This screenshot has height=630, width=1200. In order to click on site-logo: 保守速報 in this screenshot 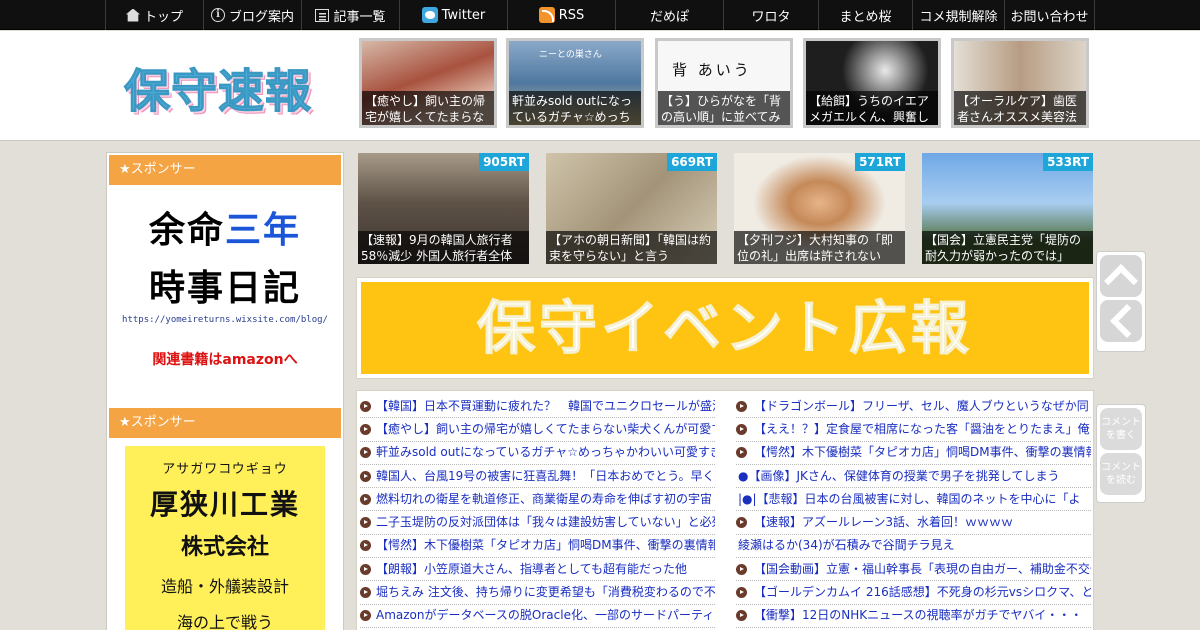, I will do `click(218, 88)`.